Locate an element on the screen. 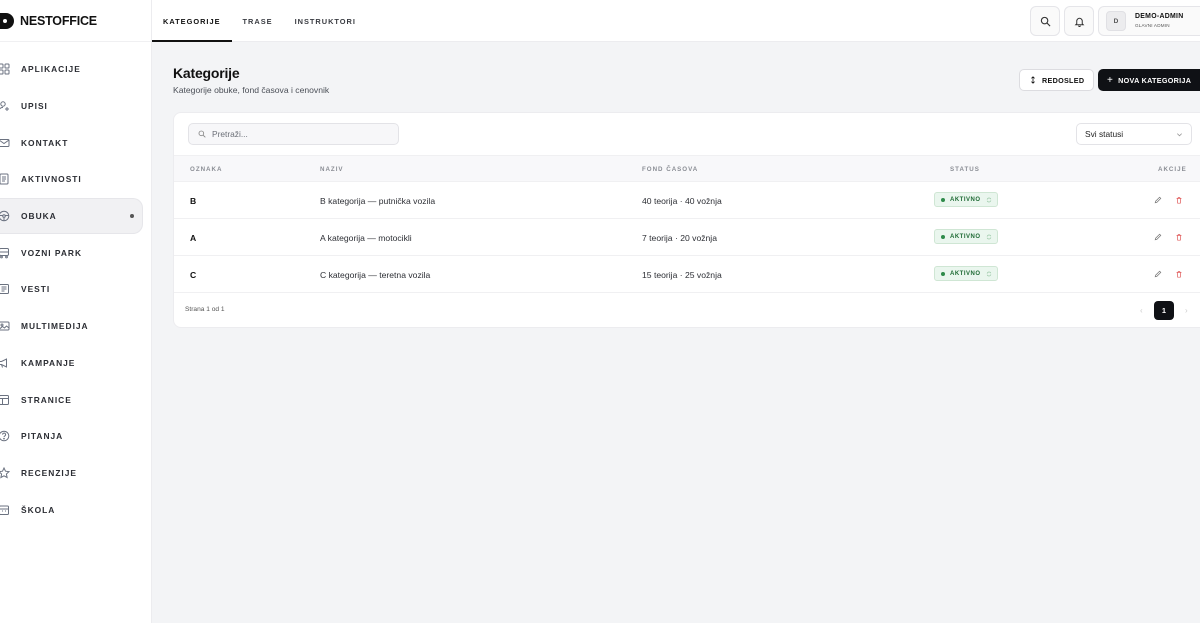 The image size is (1200, 623). brand: NESTOFFICE is located at coordinates (75, 21).